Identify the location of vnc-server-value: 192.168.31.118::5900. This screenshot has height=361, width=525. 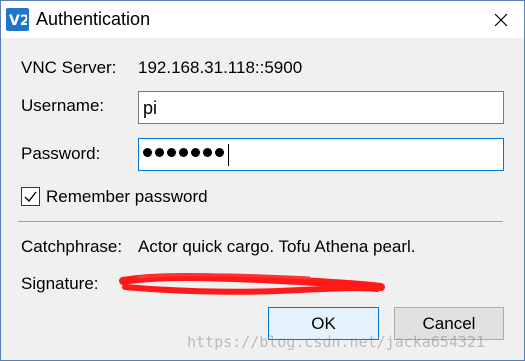
(220, 67).